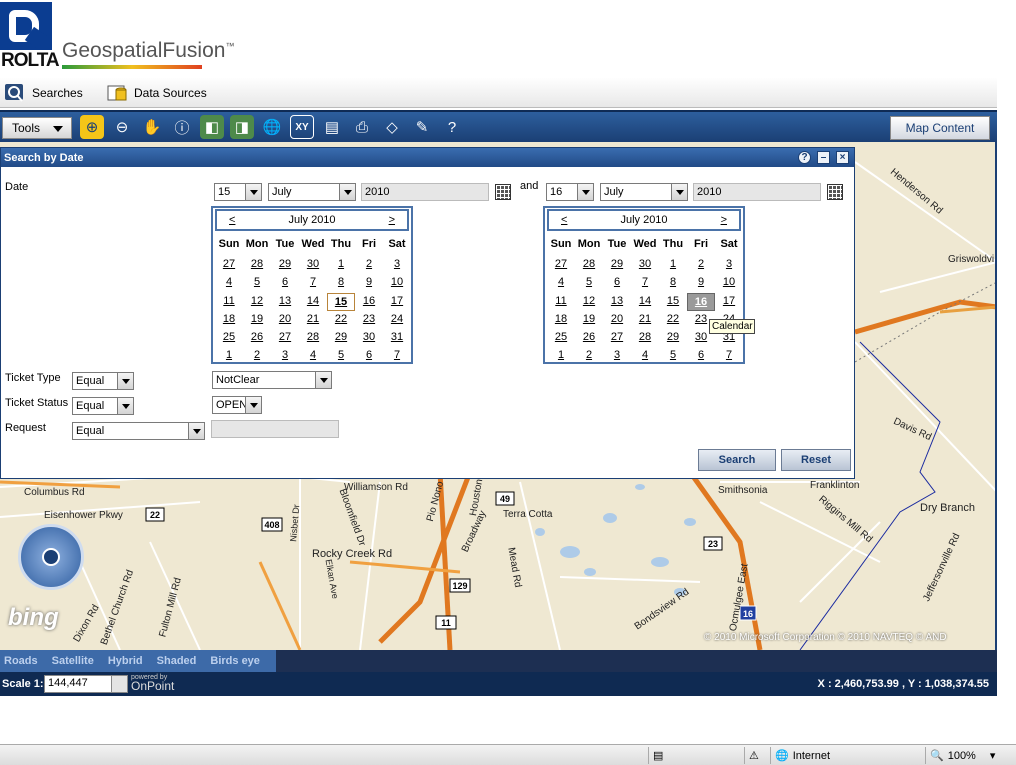 This screenshot has height=765, width=1016. Describe the element at coordinates (369, 320) in the screenshot. I see `calendar-day: 23` at that location.